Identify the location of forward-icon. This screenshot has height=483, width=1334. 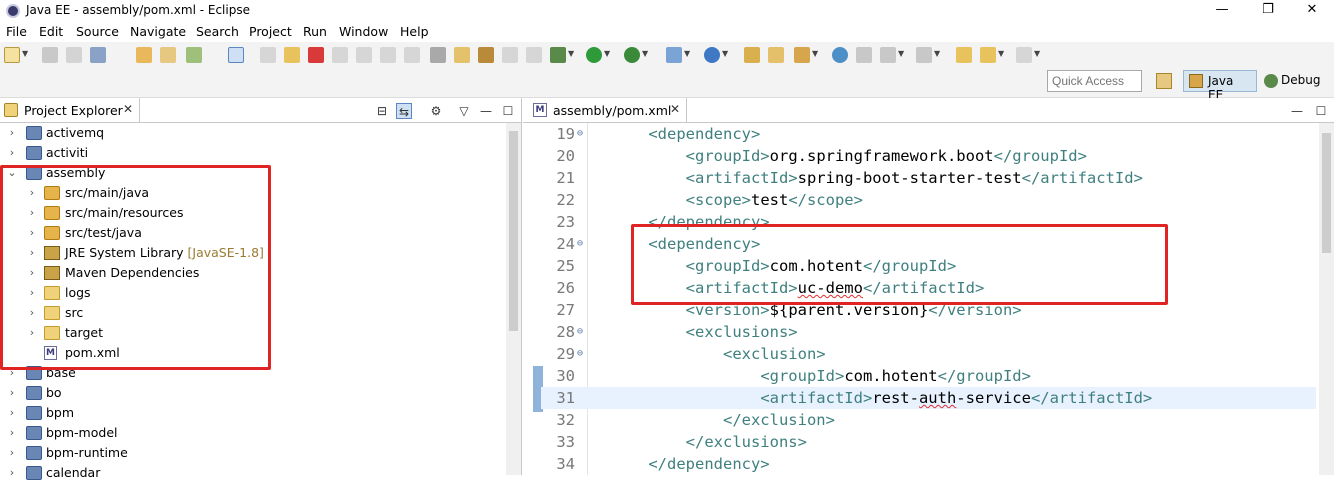
(1024, 55).